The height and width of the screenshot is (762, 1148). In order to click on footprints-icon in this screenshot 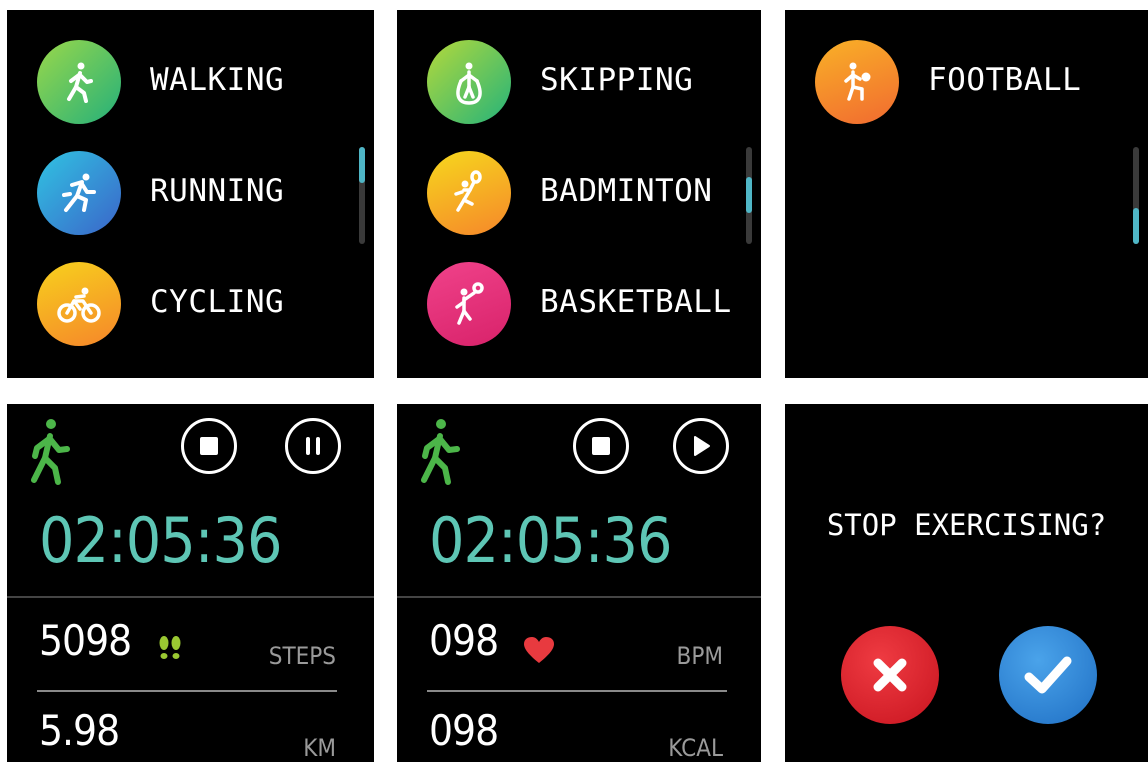, I will do `click(170, 647)`.